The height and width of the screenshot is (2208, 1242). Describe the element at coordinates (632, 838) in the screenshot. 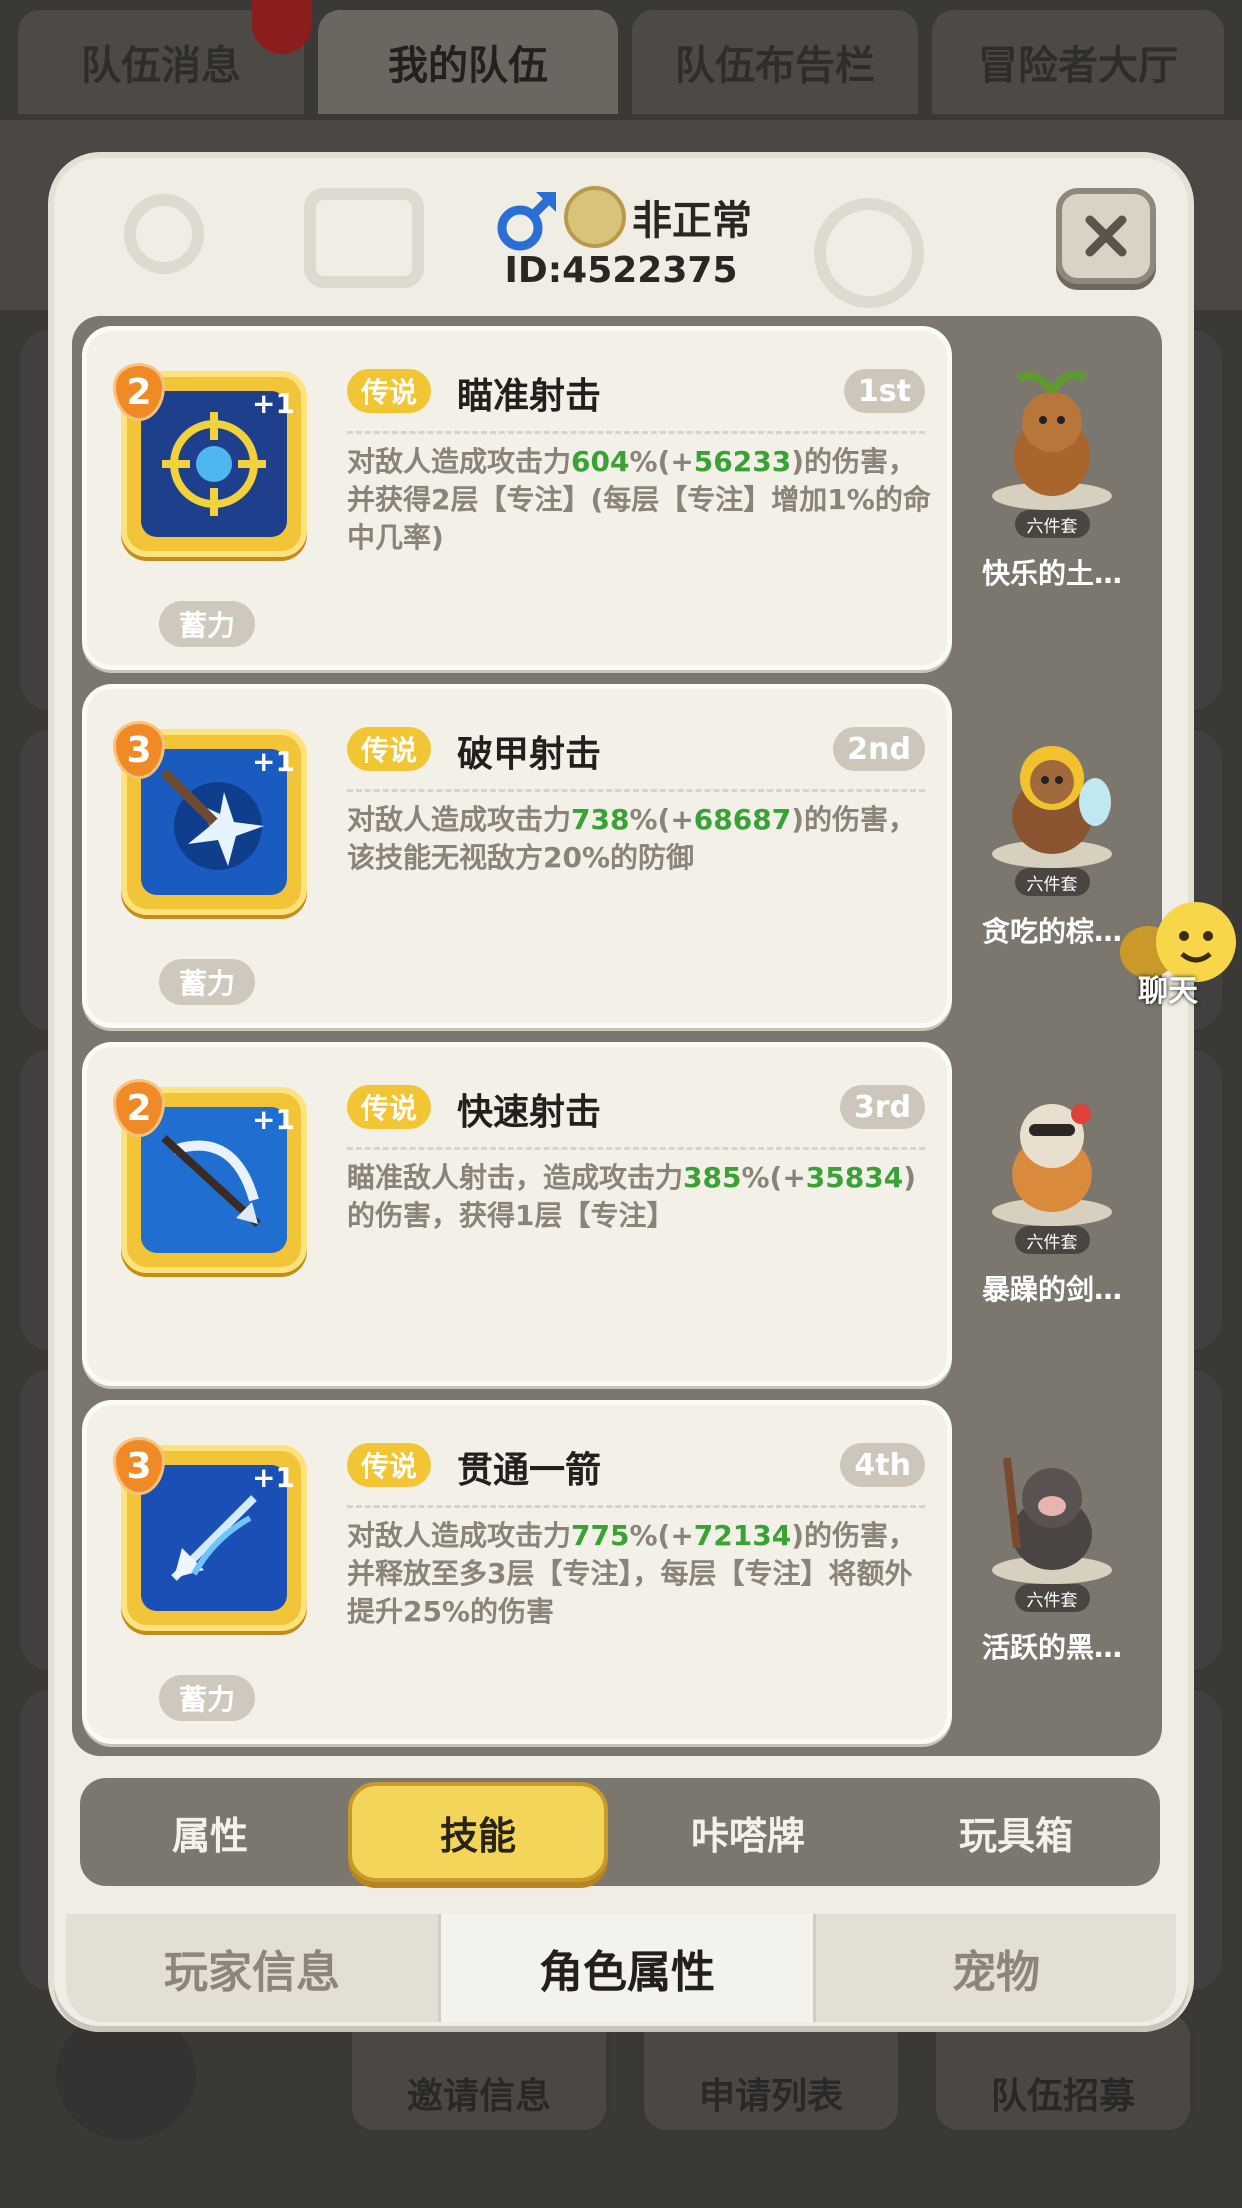

I see `skill-description: 对敌人造成攻击力738%(+68687)的伤害，该技能无视敌方20%的防御` at that location.